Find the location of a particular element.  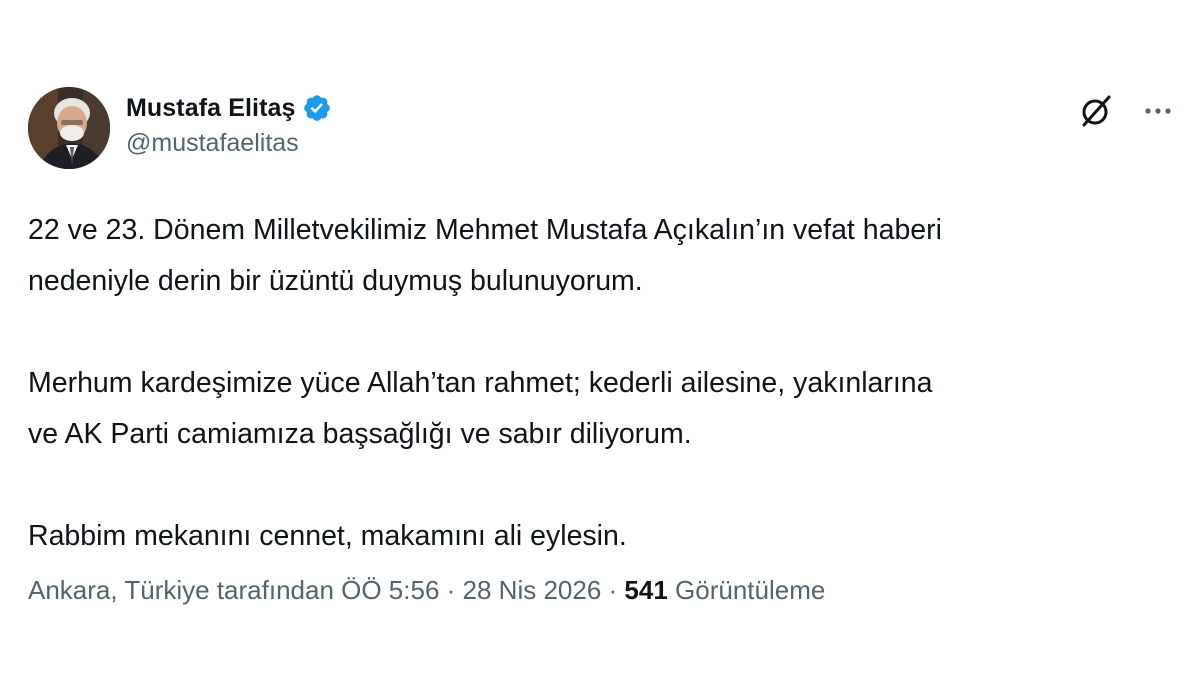

tweet-date: 28 Nis 2026 is located at coordinates (532, 590).